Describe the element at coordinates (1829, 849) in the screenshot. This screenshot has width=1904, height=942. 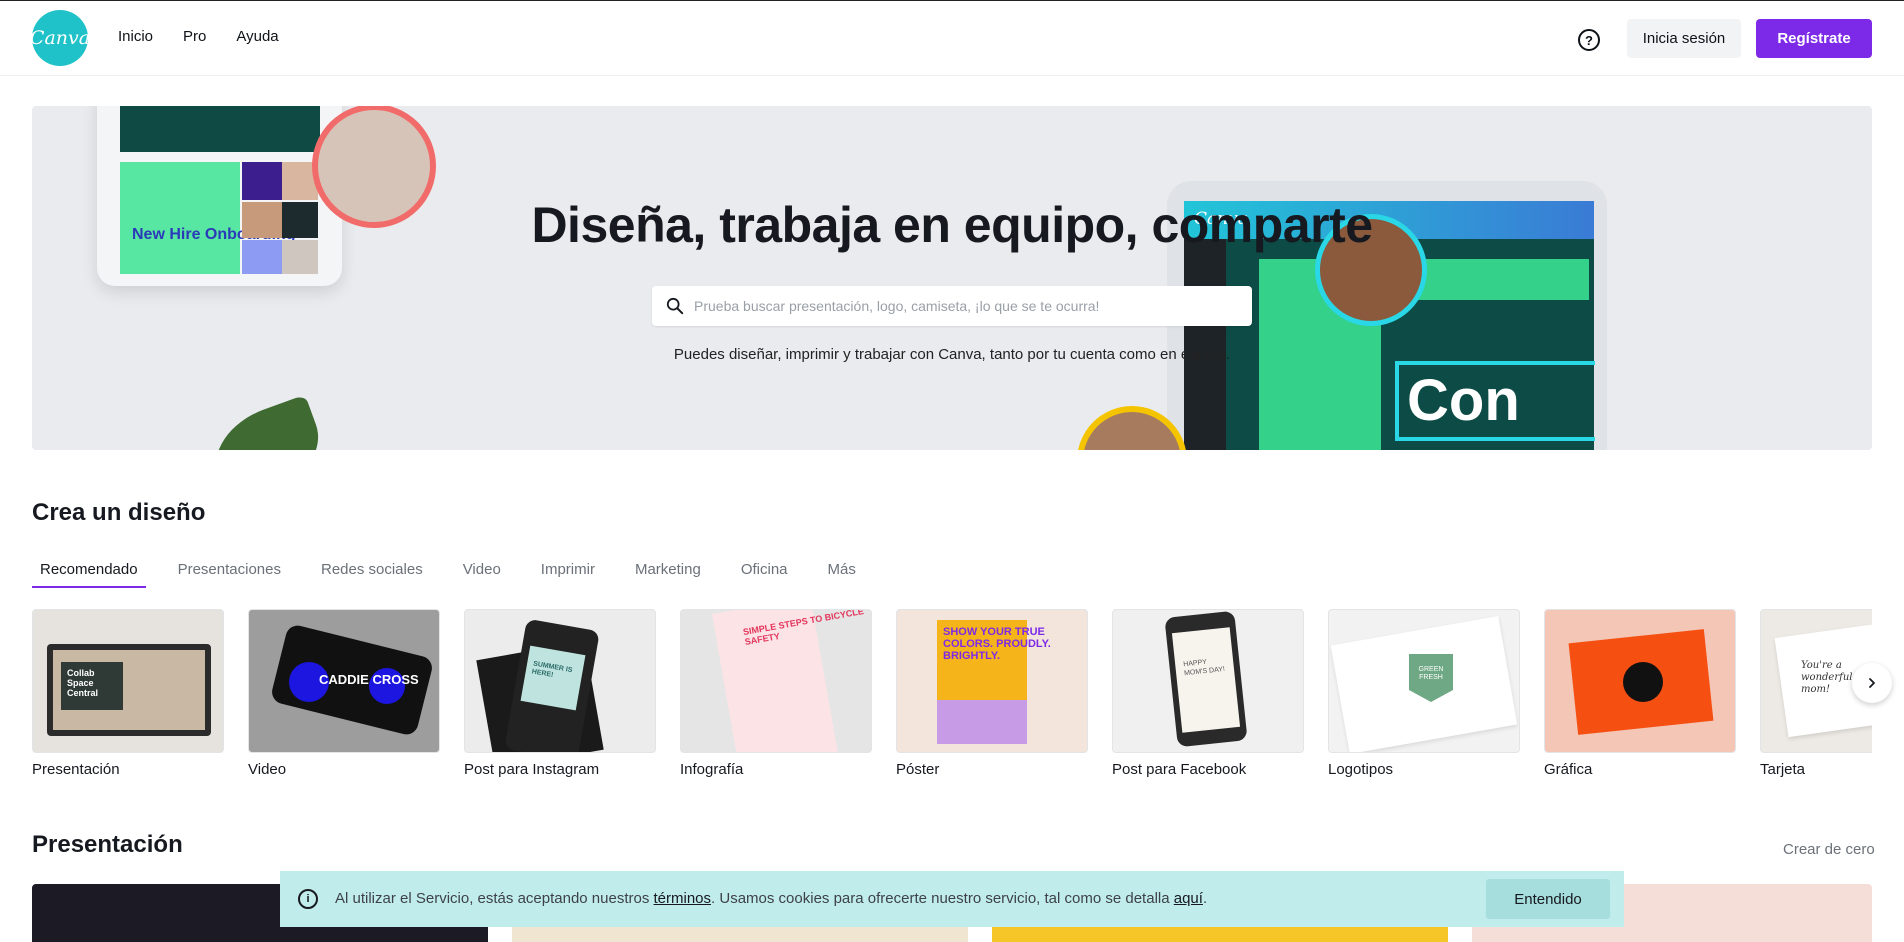
I see `create-from-scratch-link: Crear de cero` at that location.